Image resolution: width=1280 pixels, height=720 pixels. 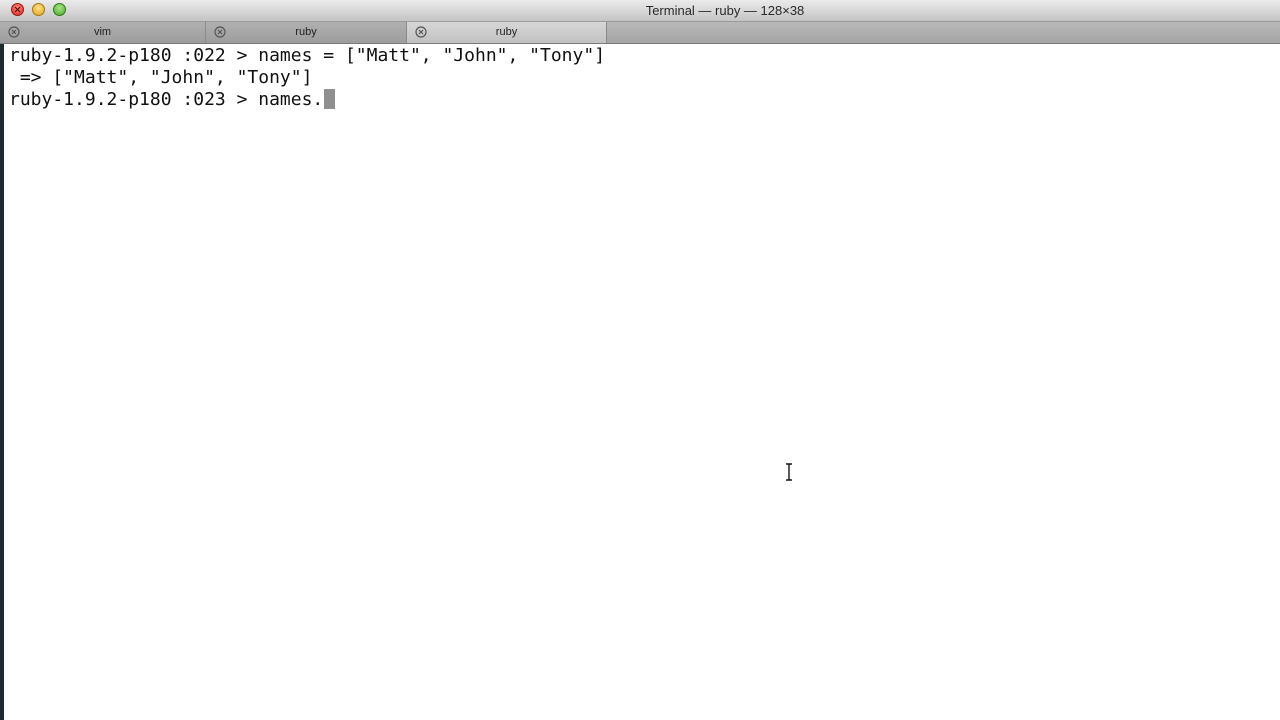 I want to click on terminal-line: => ["Matt", "John", "Tony"], so click(x=161, y=77).